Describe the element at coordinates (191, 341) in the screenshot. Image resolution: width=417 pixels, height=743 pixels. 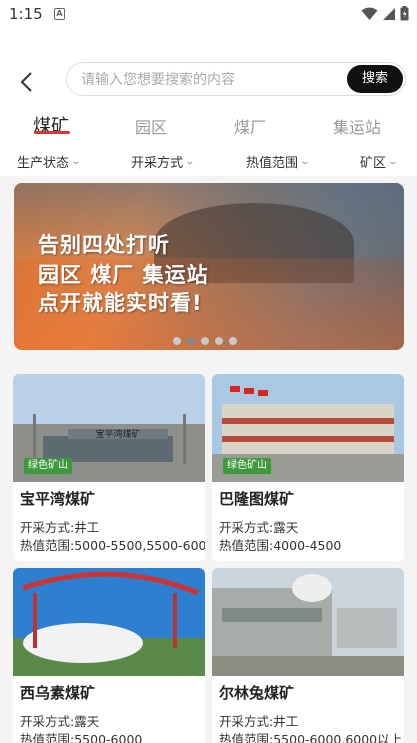
I see `carousel-dot-active` at that location.